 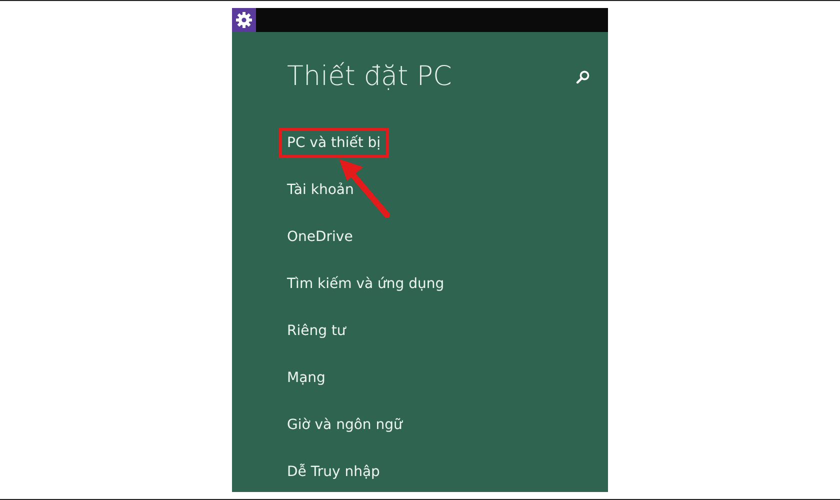 What do you see at coordinates (316, 331) in the screenshot?
I see `menu-item: Riêng tư` at bounding box center [316, 331].